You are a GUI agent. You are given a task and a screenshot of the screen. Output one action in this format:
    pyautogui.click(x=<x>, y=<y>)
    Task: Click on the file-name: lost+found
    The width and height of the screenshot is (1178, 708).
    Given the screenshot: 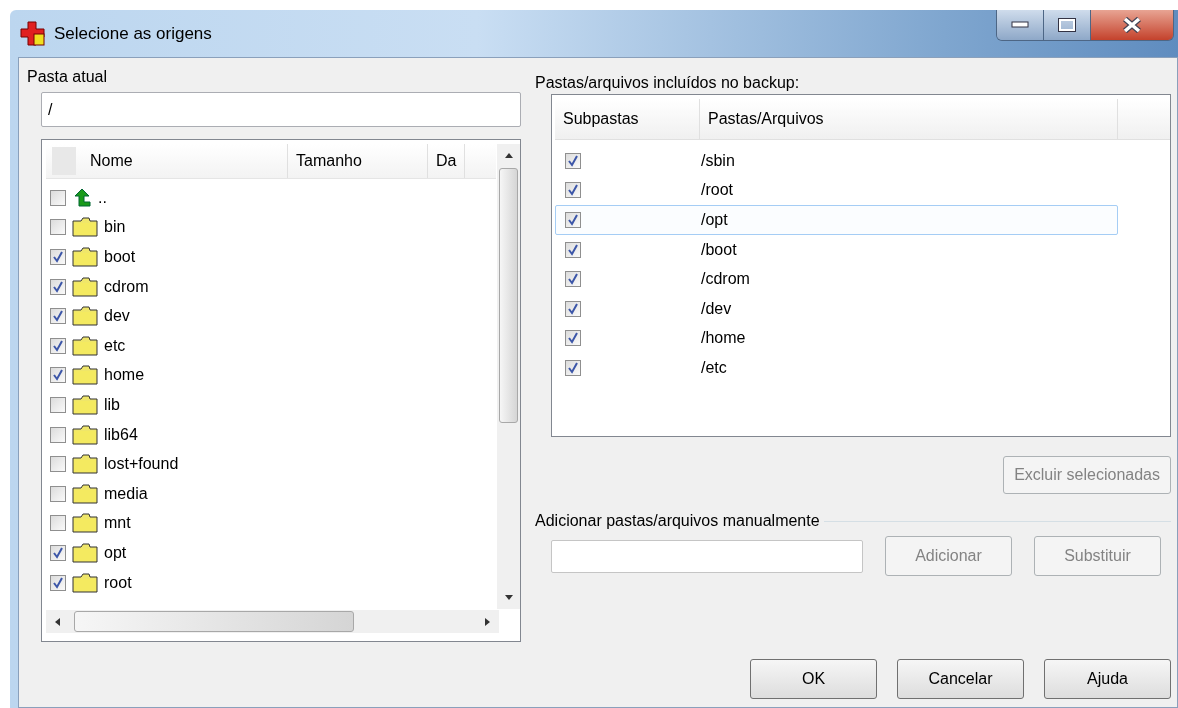 What is the action you would take?
    pyautogui.click(x=141, y=464)
    